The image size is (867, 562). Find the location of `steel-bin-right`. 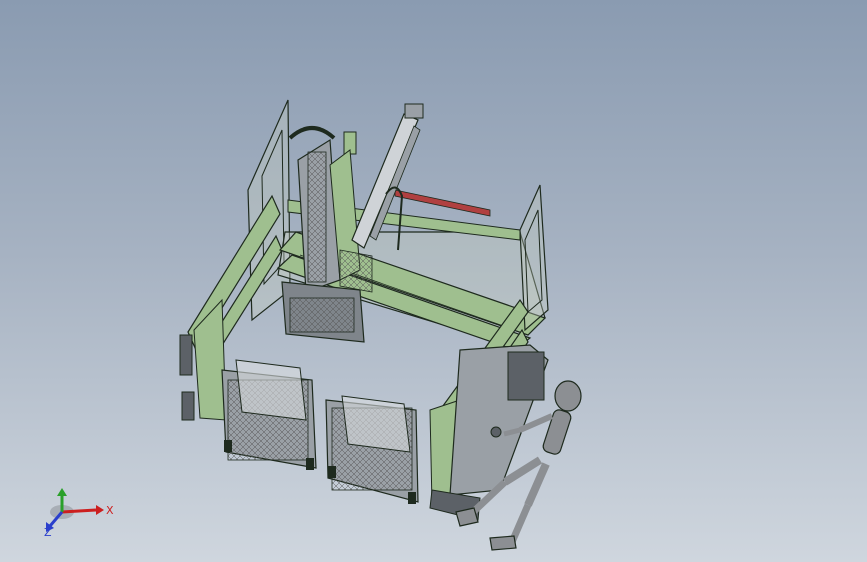

steel-bin-right is located at coordinates (372, 449).